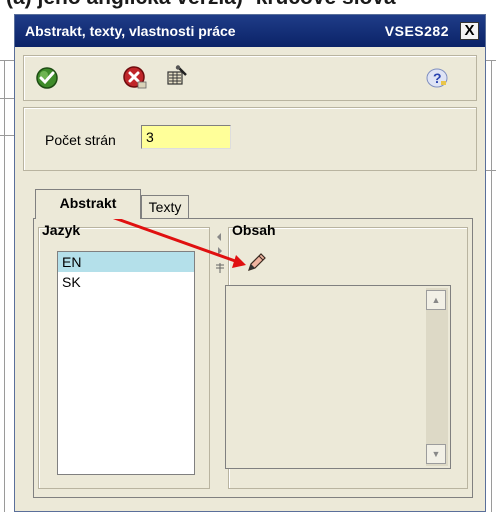 The height and width of the screenshot is (512, 496). What do you see at coordinates (154, 233) in the screenshot?
I see `annotation-arrow` at bounding box center [154, 233].